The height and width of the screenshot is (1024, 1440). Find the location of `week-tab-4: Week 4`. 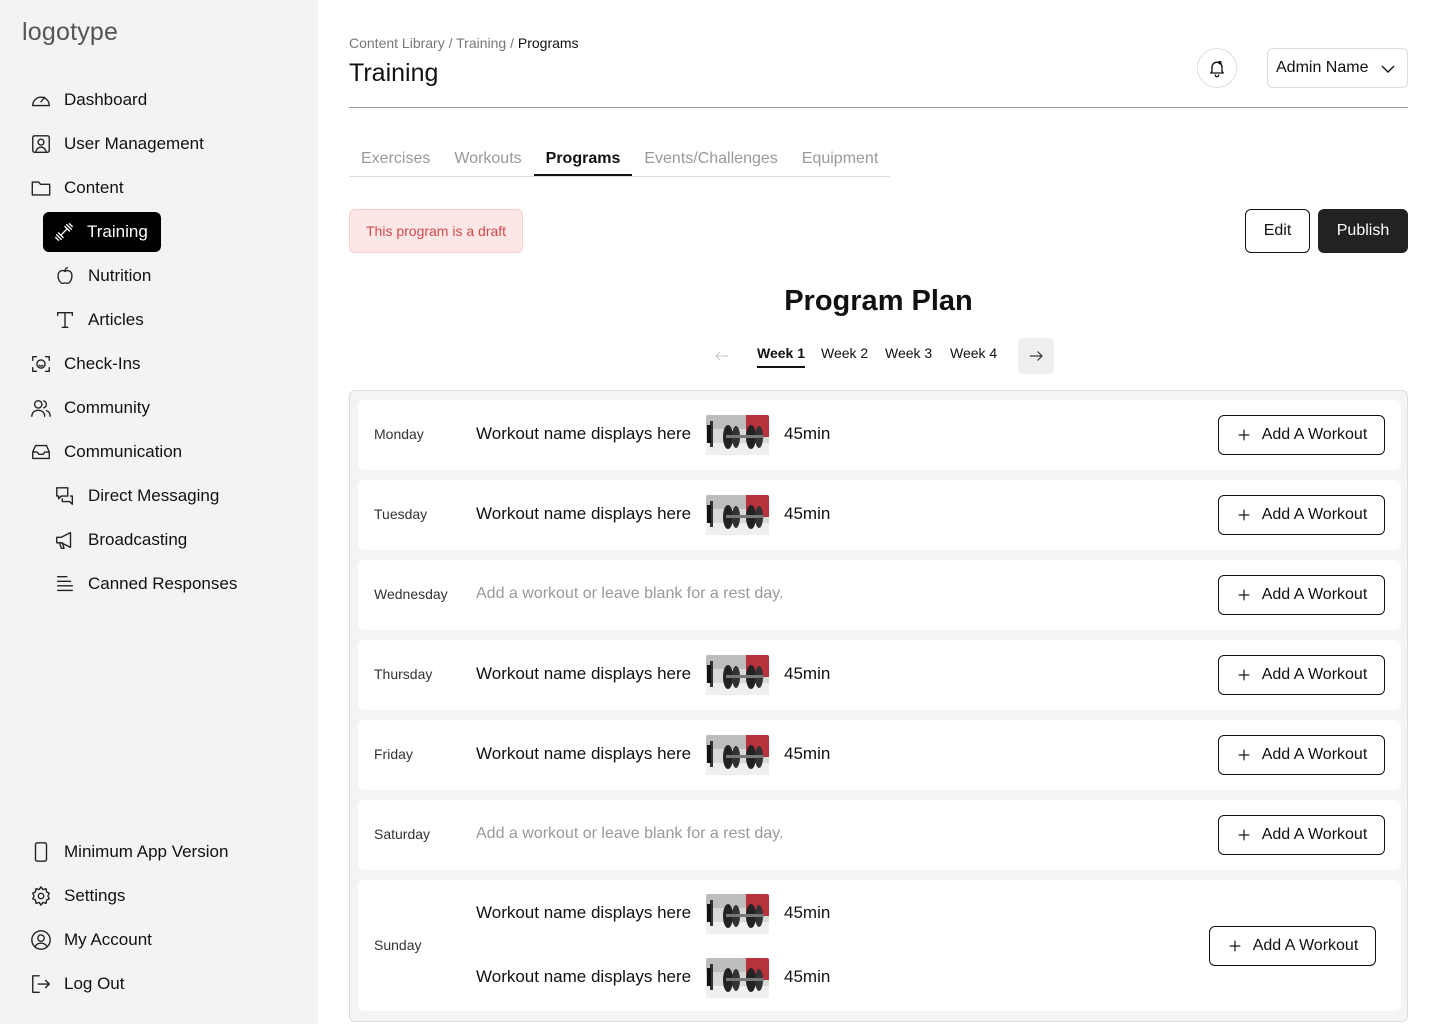

week-tab-4: Week 4 is located at coordinates (973, 353).